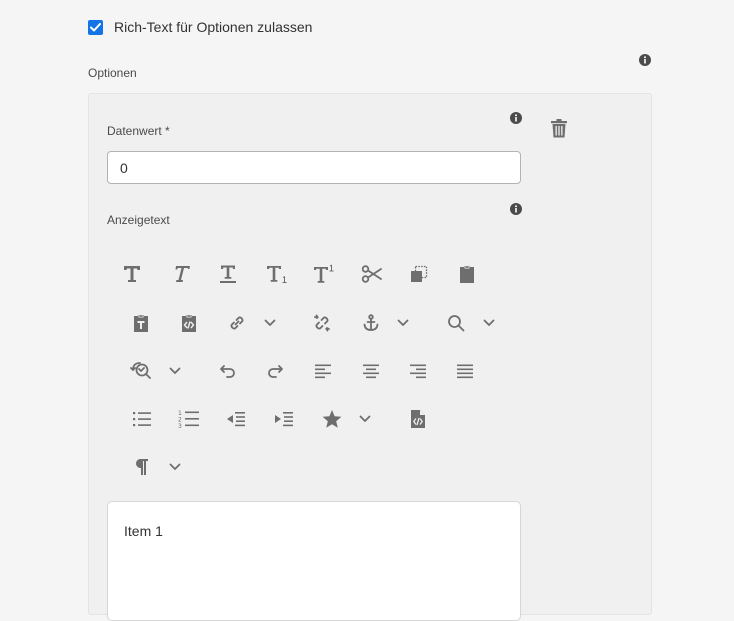 The width and height of the screenshot is (734, 621). Describe the element at coordinates (141, 467) in the screenshot. I see `paragraph-format-icon` at that location.